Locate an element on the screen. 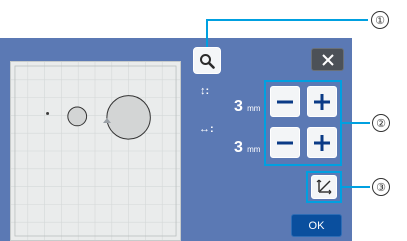 The height and width of the screenshot is (241, 407). width-value-display: 3 mm is located at coordinates (247, 148).